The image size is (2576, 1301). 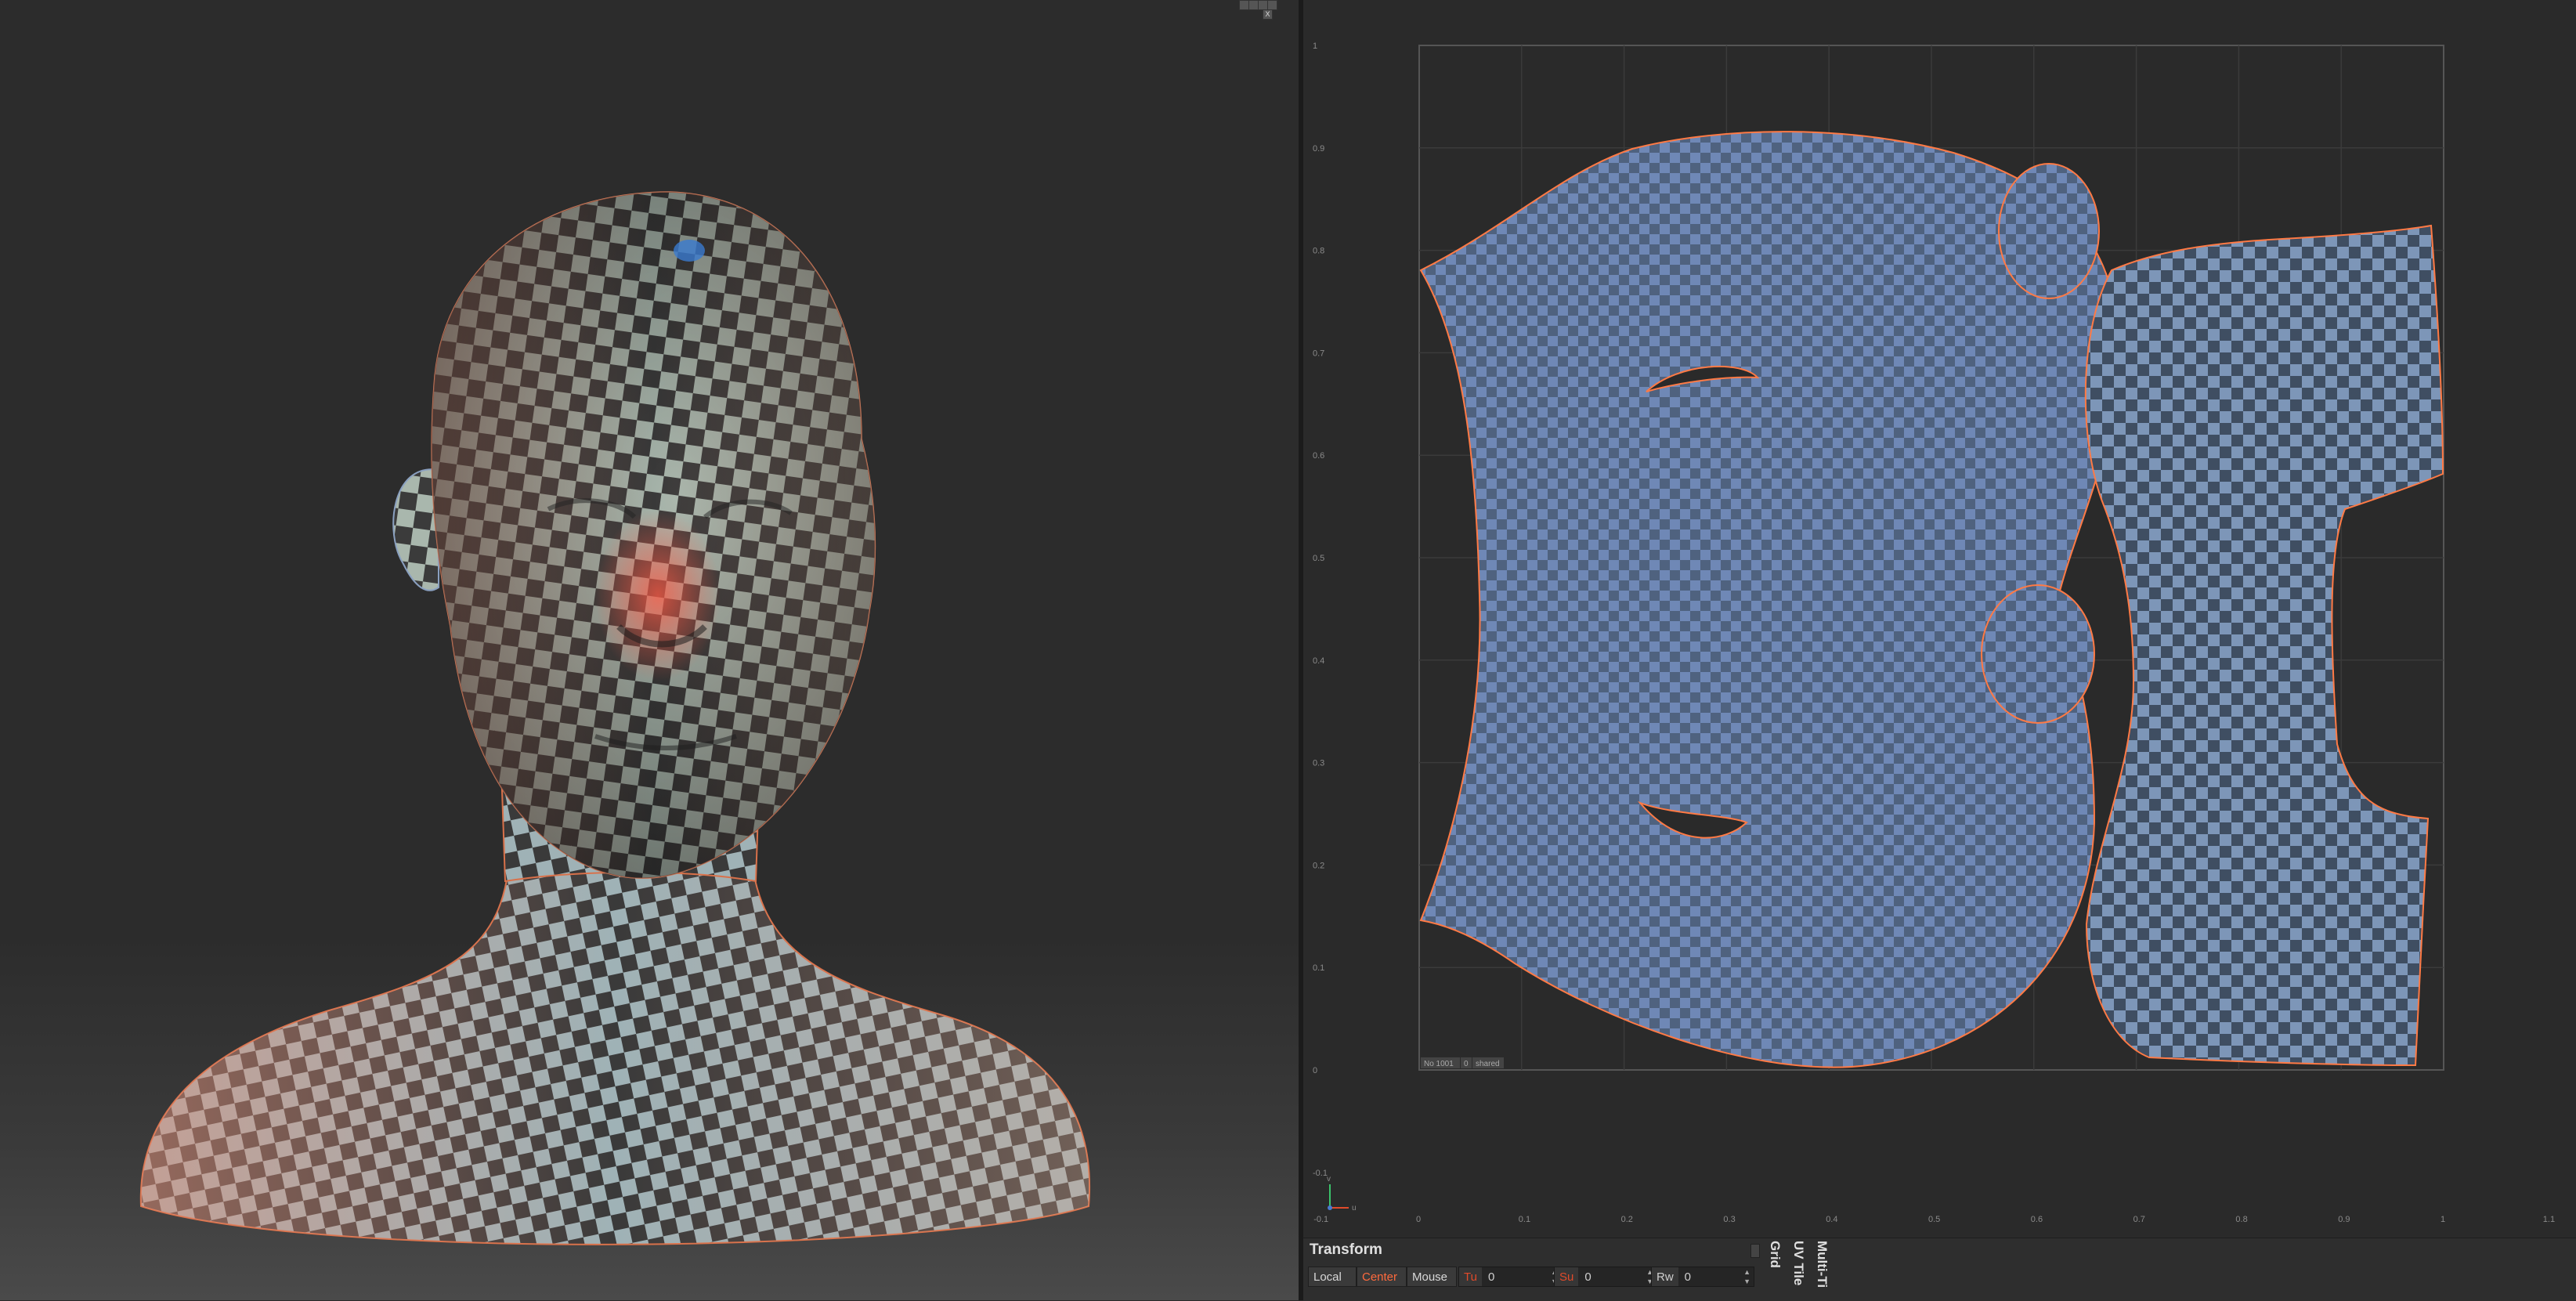 I want to click on v-tick-label: 1, so click(x=1315, y=46).